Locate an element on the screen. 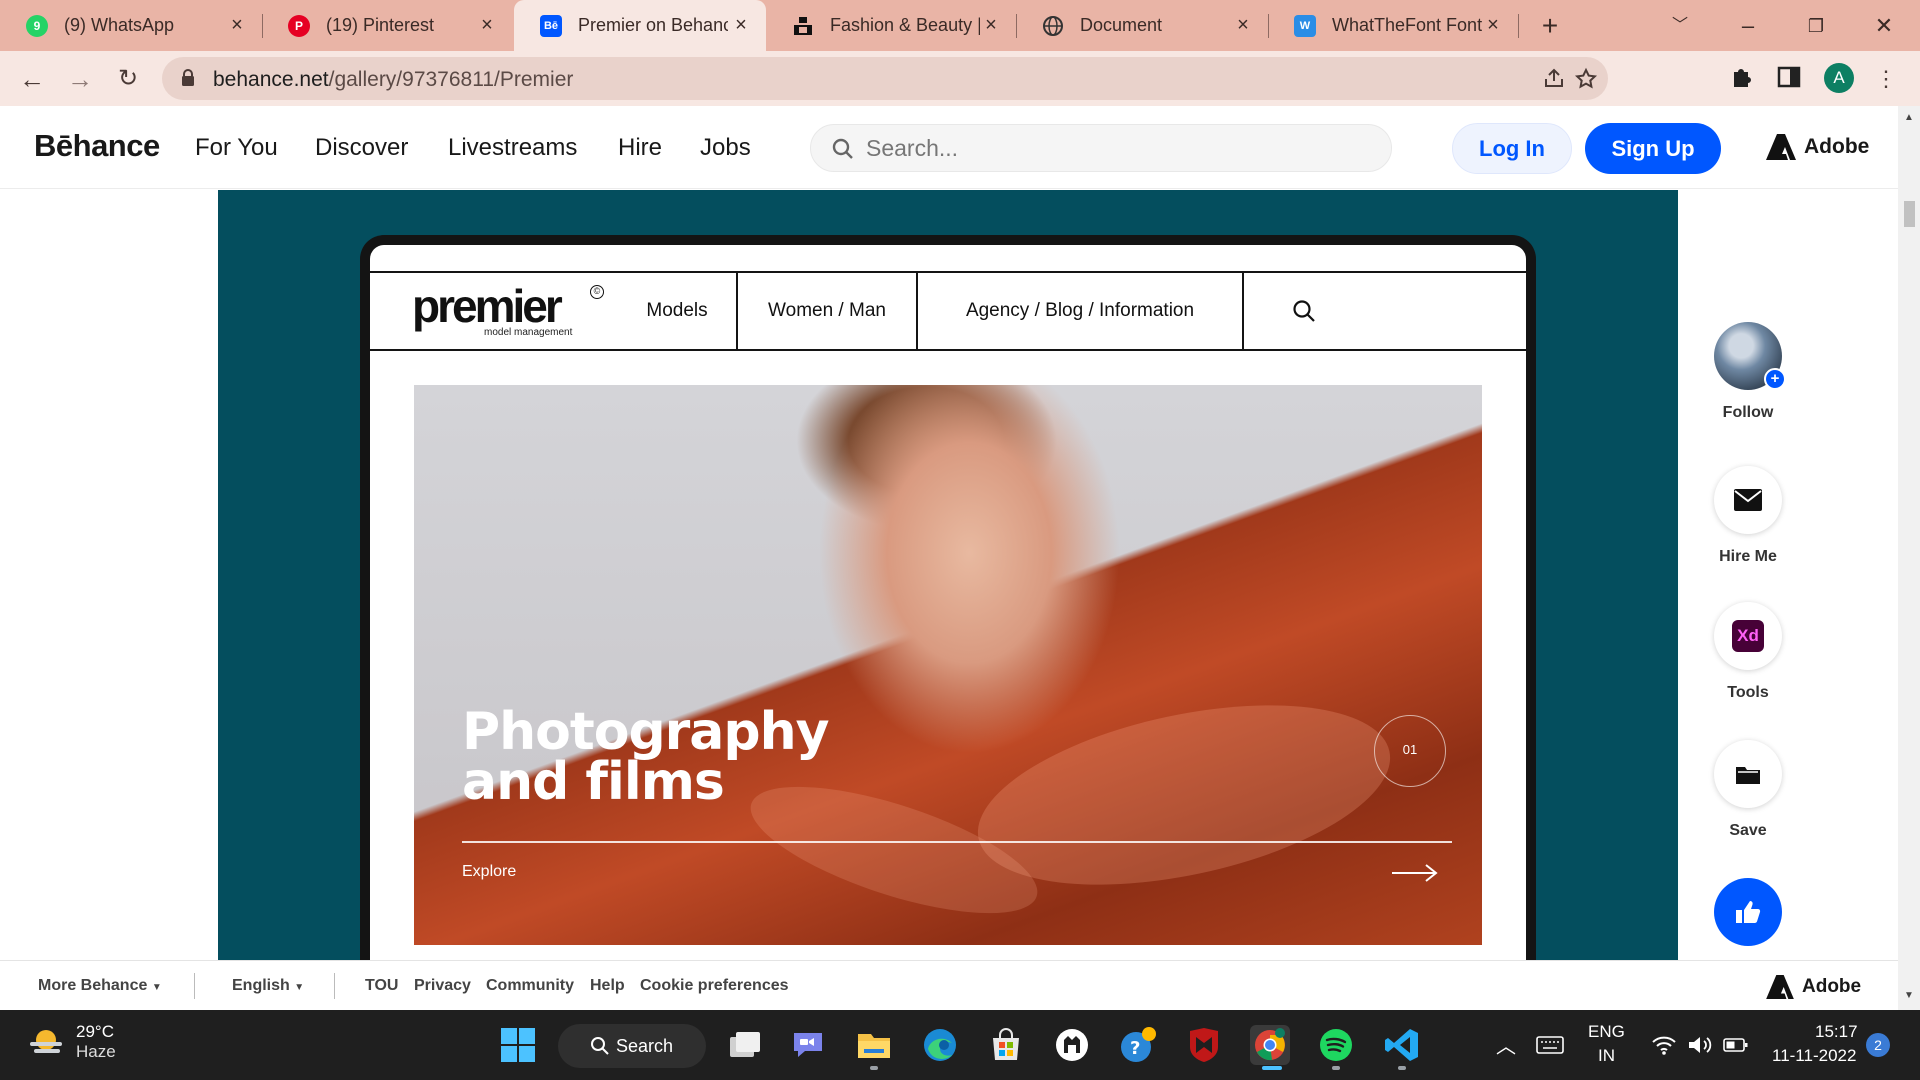 The height and width of the screenshot is (1080, 1920). scrollbar-thumb is located at coordinates (1909, 214).